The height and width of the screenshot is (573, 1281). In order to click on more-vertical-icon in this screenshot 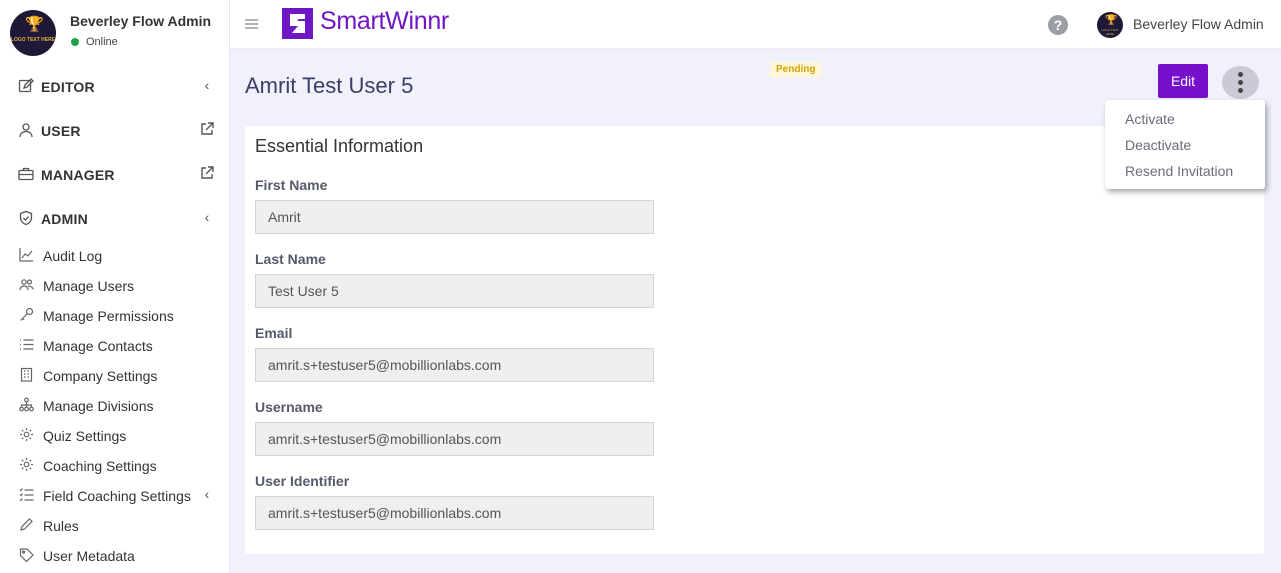, I will do `click(1240, 74)`.